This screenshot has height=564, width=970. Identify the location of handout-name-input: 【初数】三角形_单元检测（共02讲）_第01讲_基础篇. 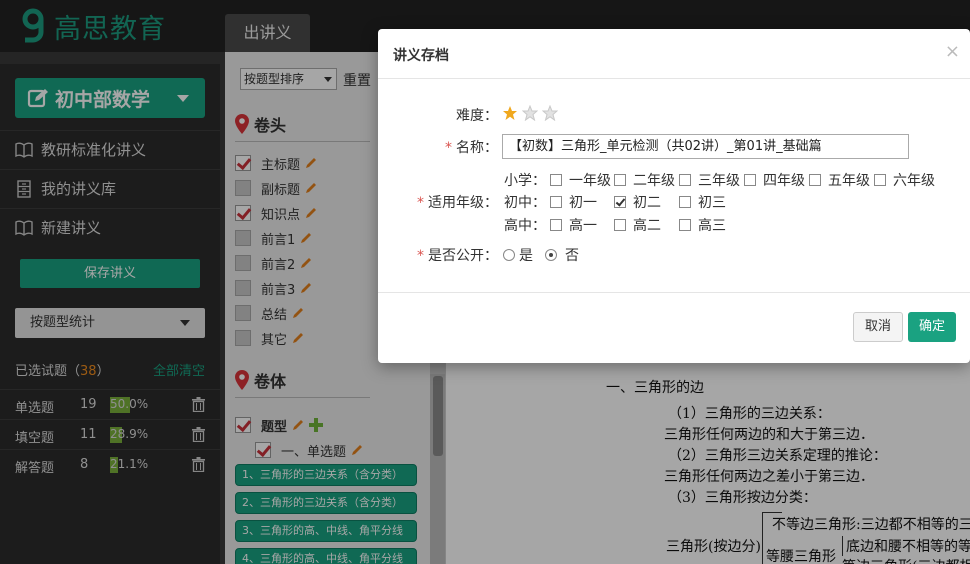
(705, 146).